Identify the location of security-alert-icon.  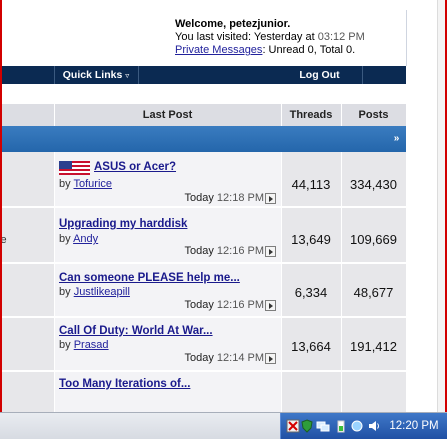
(293, 426).